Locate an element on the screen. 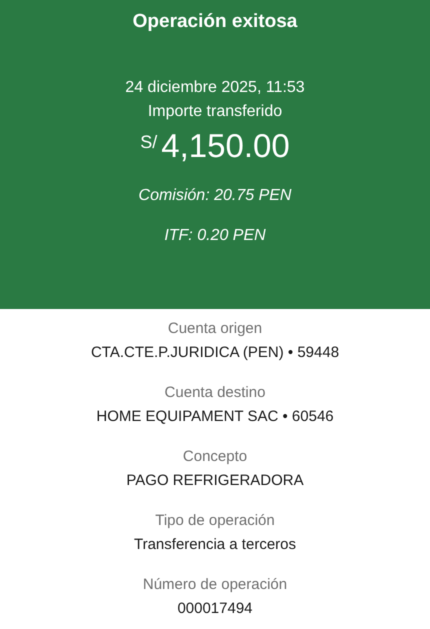  fee-text: Comisión: 20.75 PEN is located at coordinates (215, 196).